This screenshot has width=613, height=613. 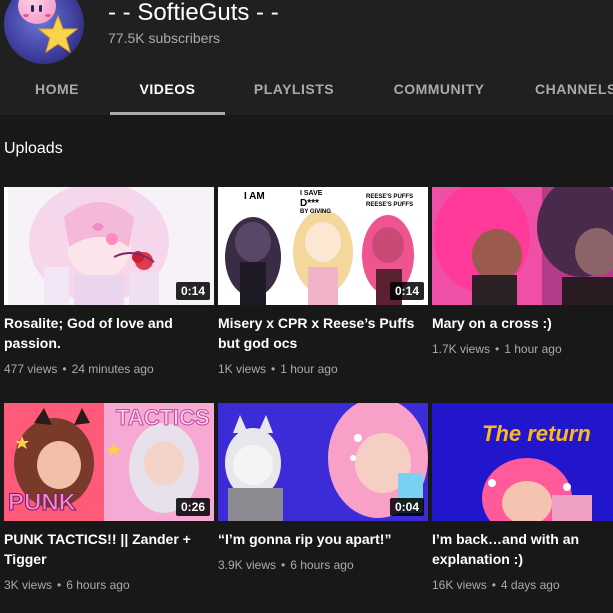 I want to click on section-title-uploads: Uploads, so click(x=33, y=148).